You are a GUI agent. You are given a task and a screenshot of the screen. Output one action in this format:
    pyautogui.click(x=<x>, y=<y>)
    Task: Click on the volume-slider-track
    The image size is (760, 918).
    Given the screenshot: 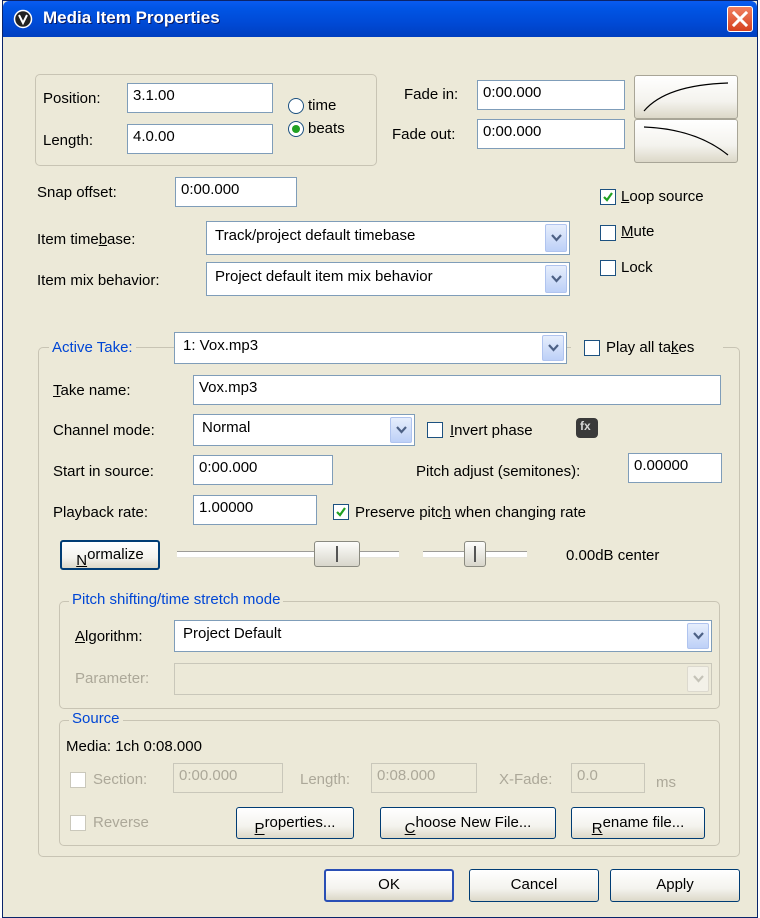 What is the action you would take?
    pyautogui.click(x=288, y=554)
    